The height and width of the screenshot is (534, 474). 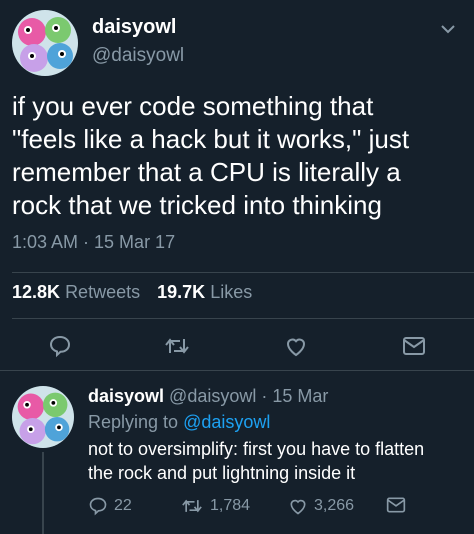 I want to click on reply-display-name: daisyowl, so click(x=126, y=396).